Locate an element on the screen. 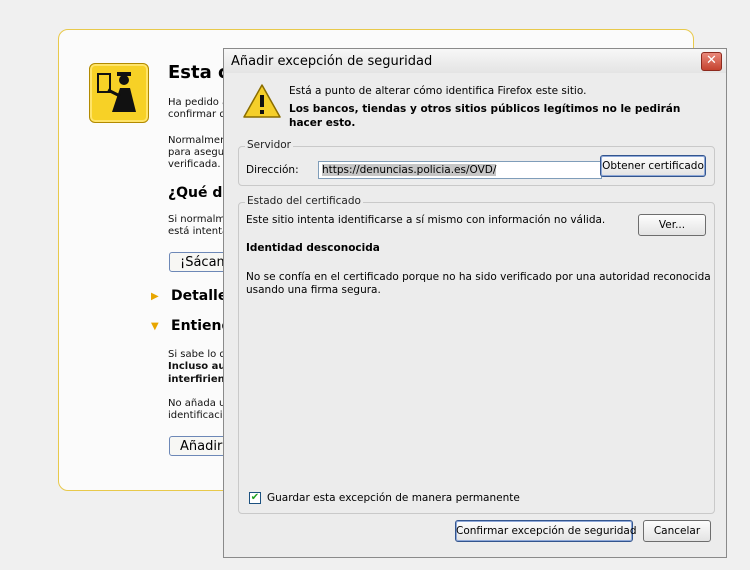  understand-text-4: No añada u identificació is located at coordinates (198, 409).